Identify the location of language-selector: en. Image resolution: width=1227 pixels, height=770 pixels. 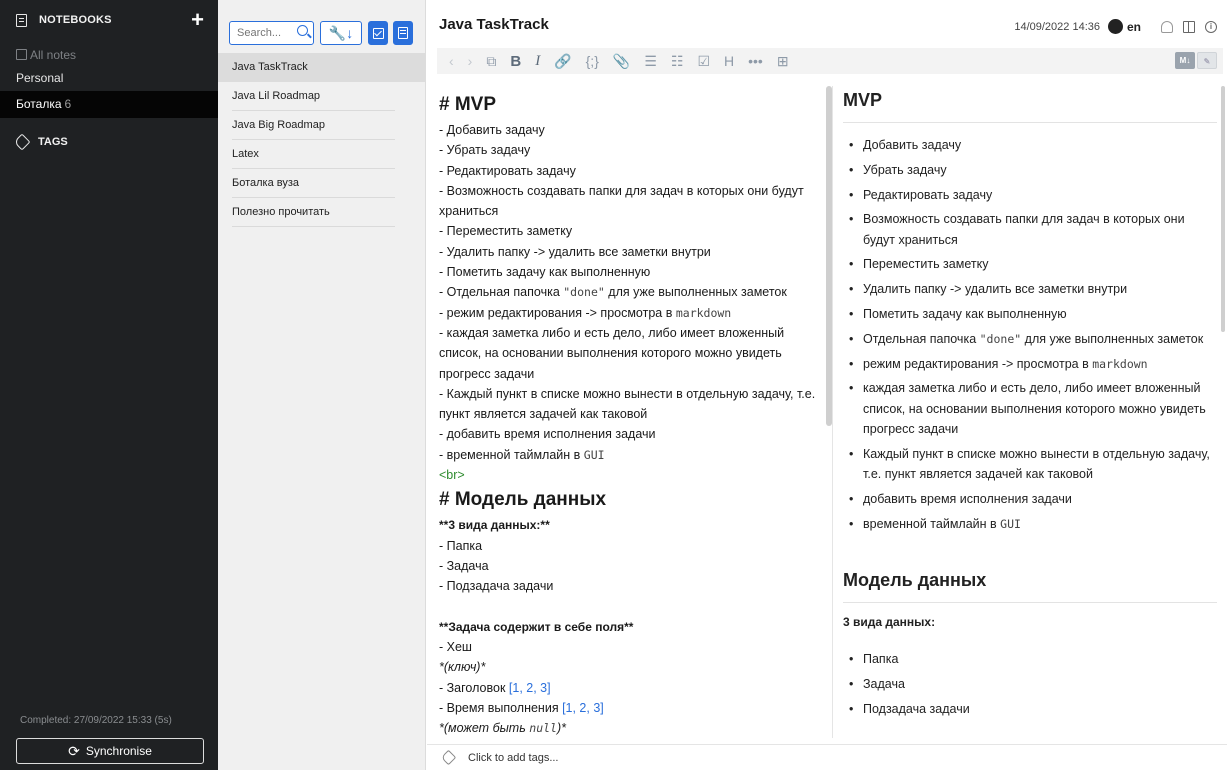
(1134, 27).